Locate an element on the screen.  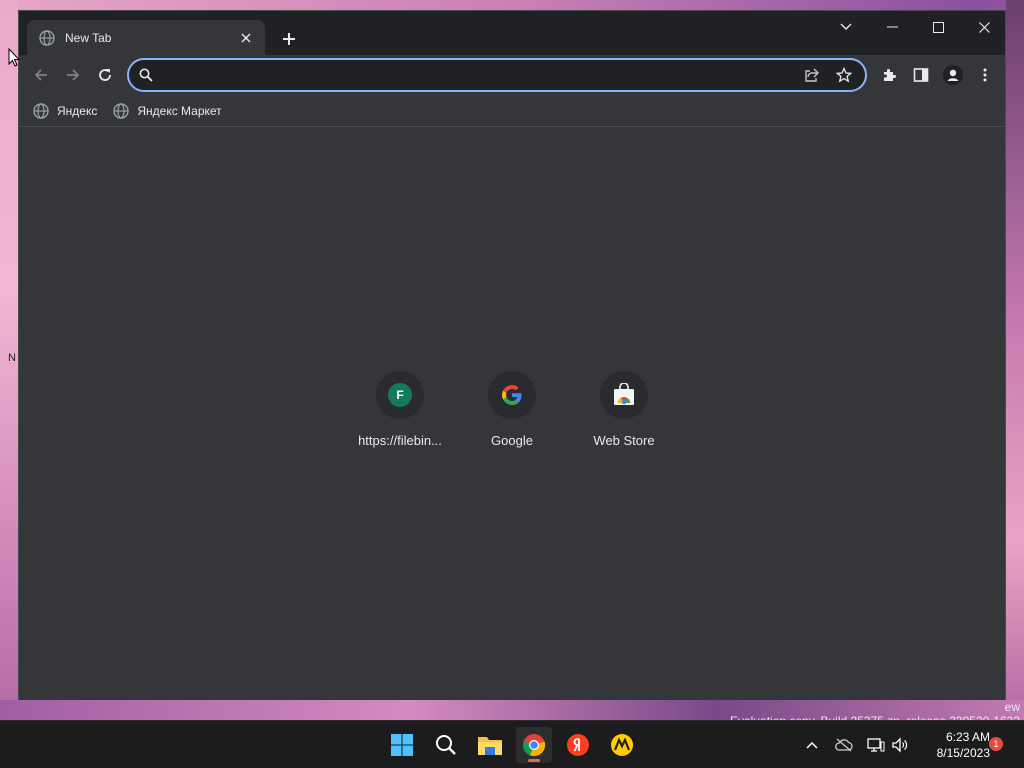
tab-new-tab: New Tab is located at coordinates (146, 37).